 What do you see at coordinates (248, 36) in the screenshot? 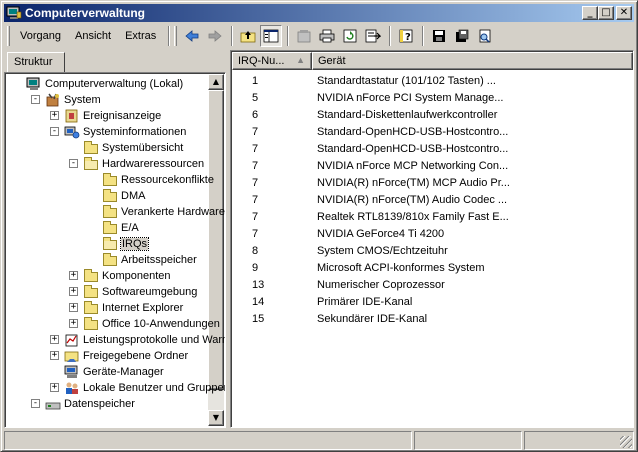
I see `up-one-level-button` at bounding box center [248, 36].